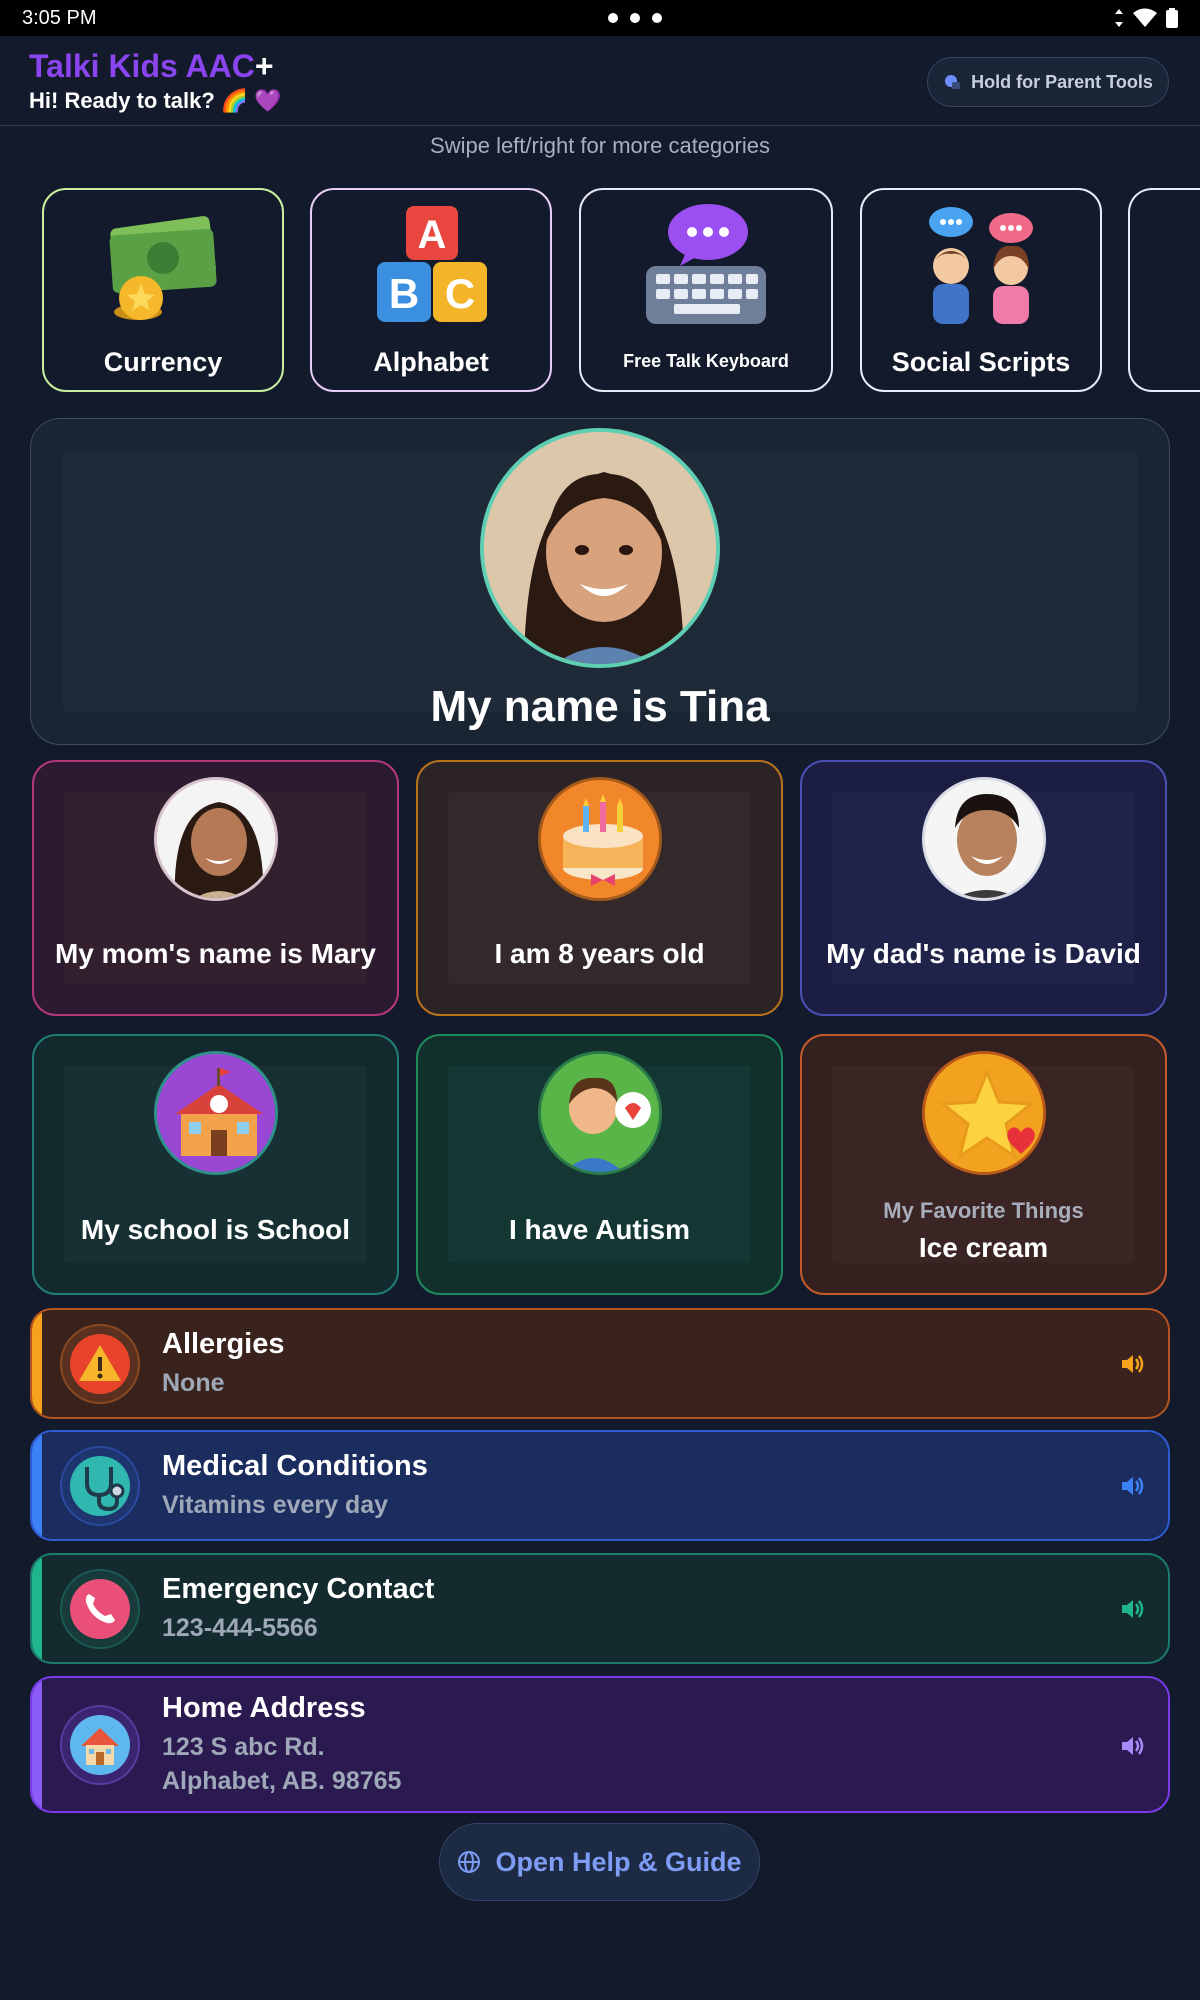 Image resolution: width=1200 pixels, height=2000 pixels. Describe the element at coordinates (983, 1210) in the screenshot. I see `tile-sub-label: My Favorite Things` at that location.